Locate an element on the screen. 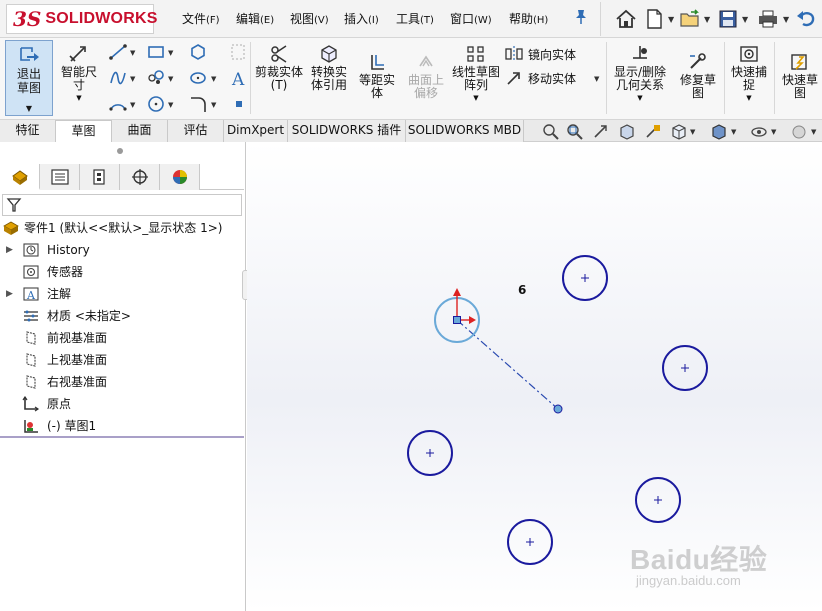 The height and width of the screenshot is (611, 822). mirror-entities-button: 镜向实体 is located at coordinates (552, 54).